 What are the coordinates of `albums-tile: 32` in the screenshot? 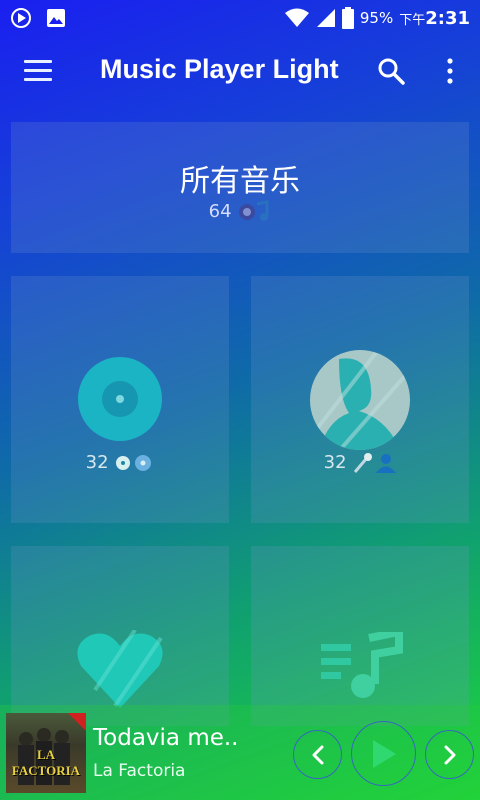 It's located at (120, 399).